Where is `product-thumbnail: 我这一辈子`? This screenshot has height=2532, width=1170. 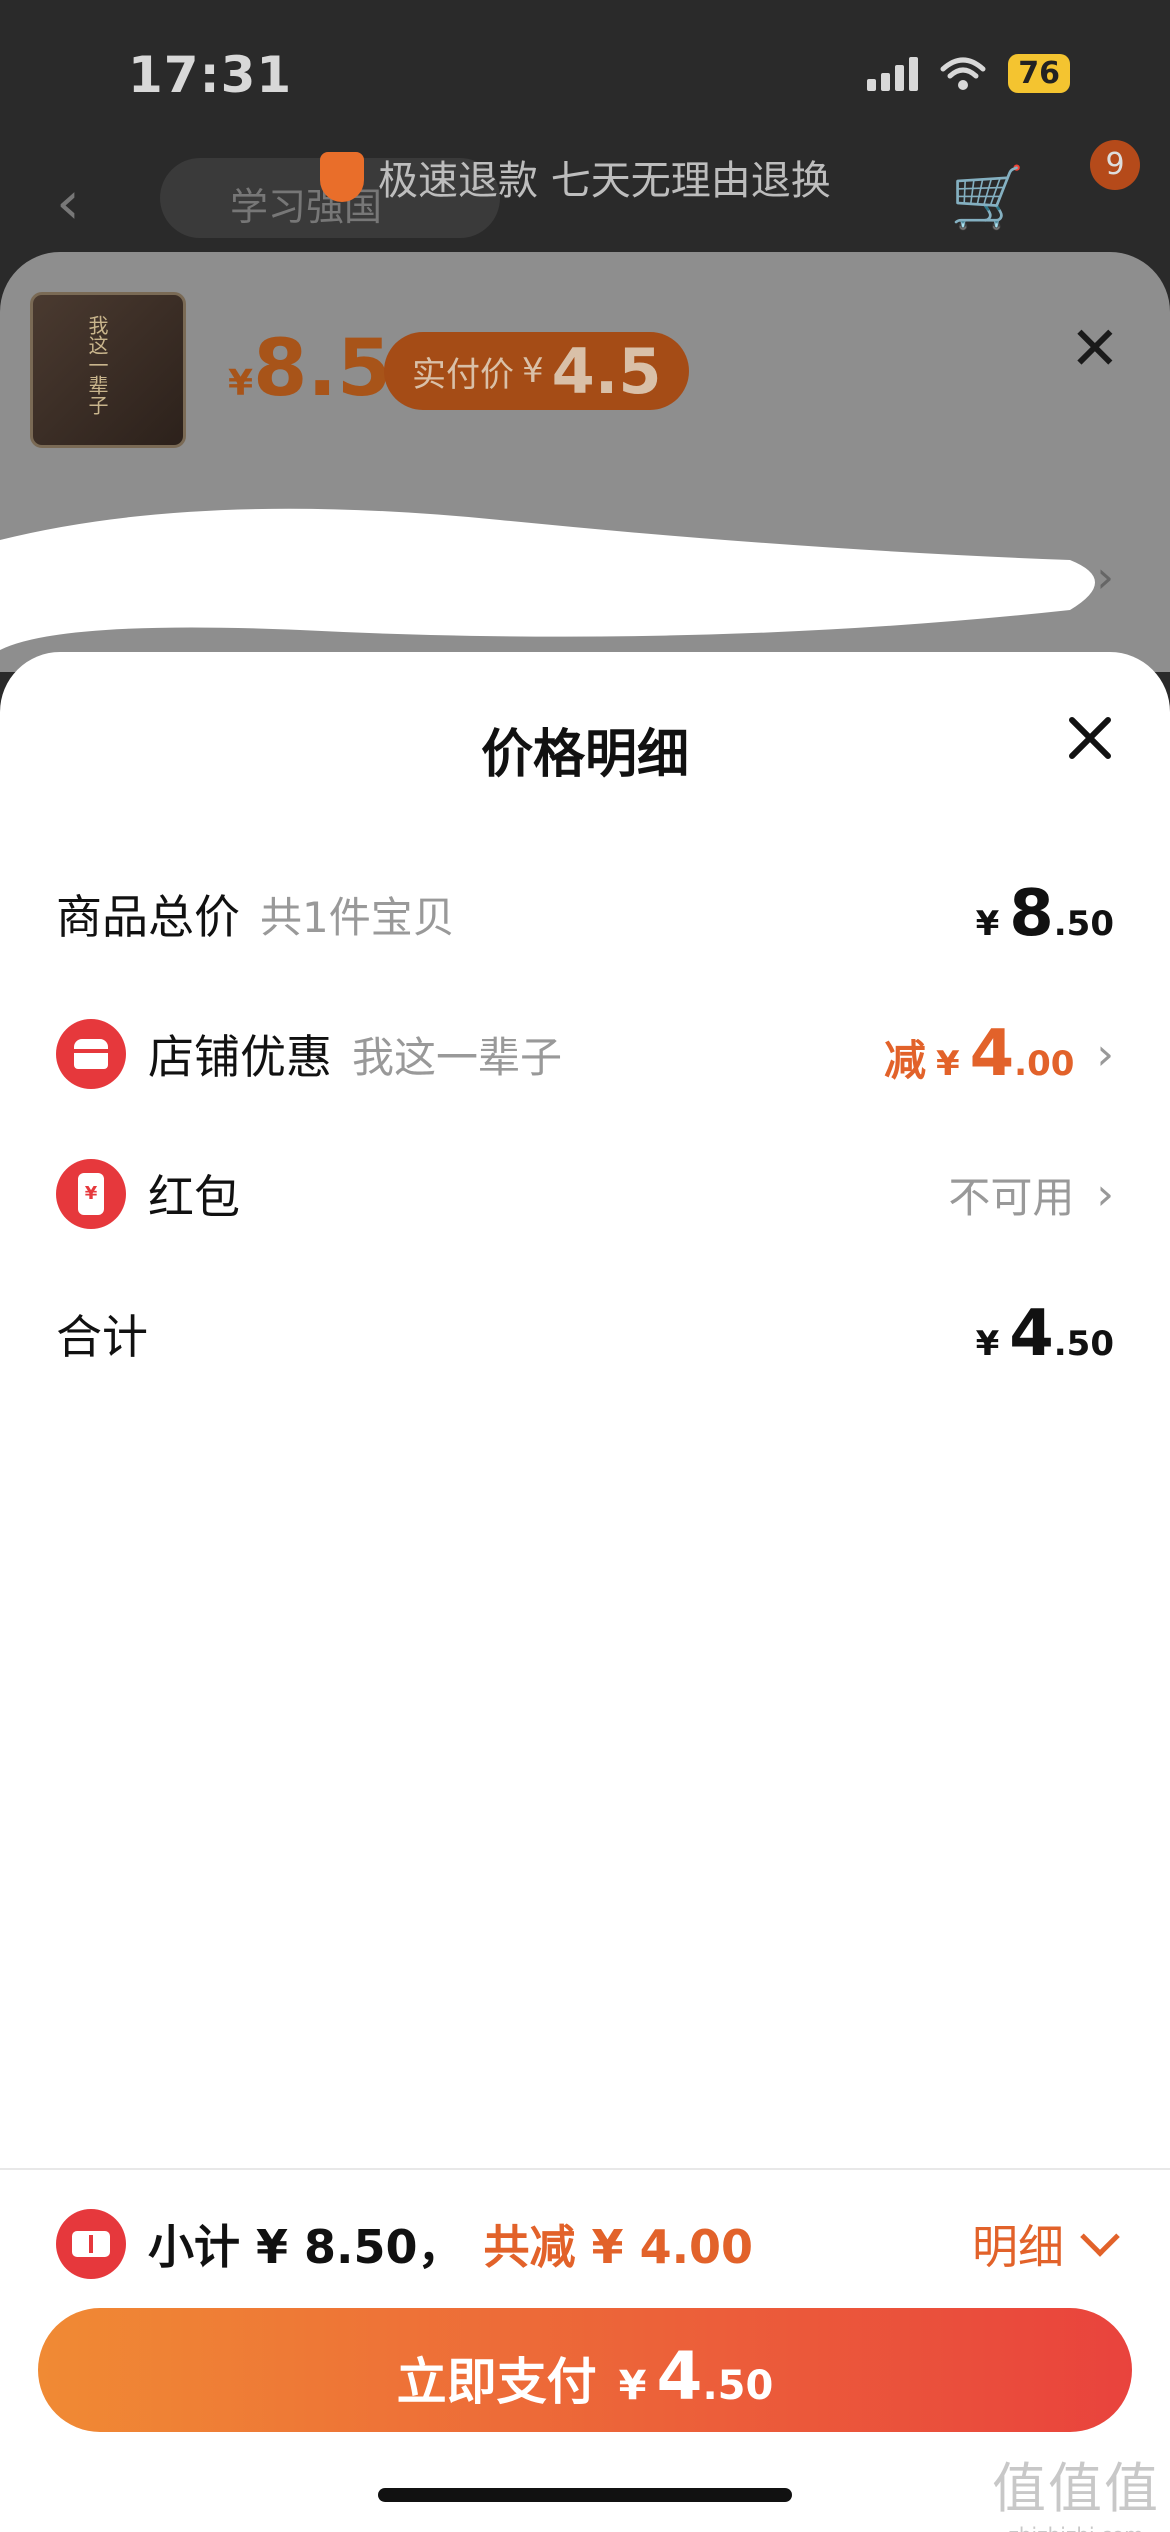
product-thumbnail: 我这一辈子 is located at coordinates (108, 370).